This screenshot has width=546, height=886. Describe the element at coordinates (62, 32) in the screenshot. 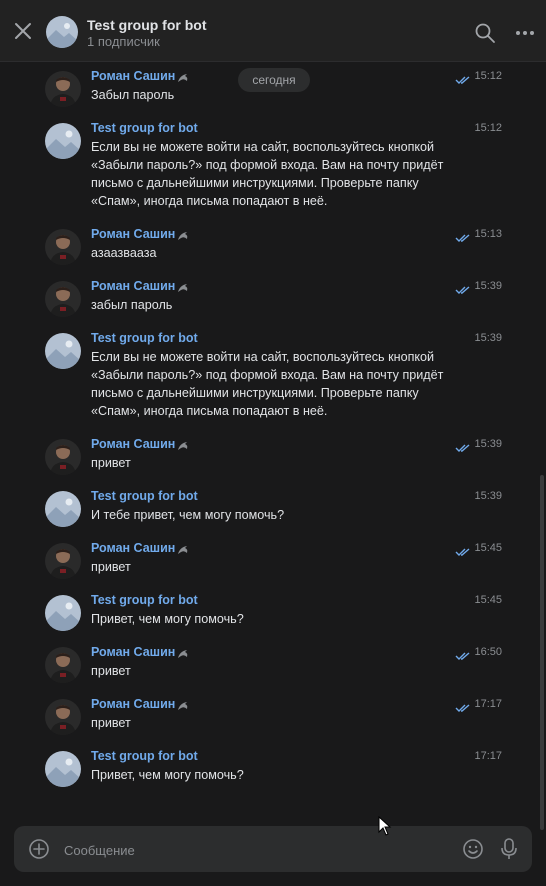

I see `group-avatar` at that location.